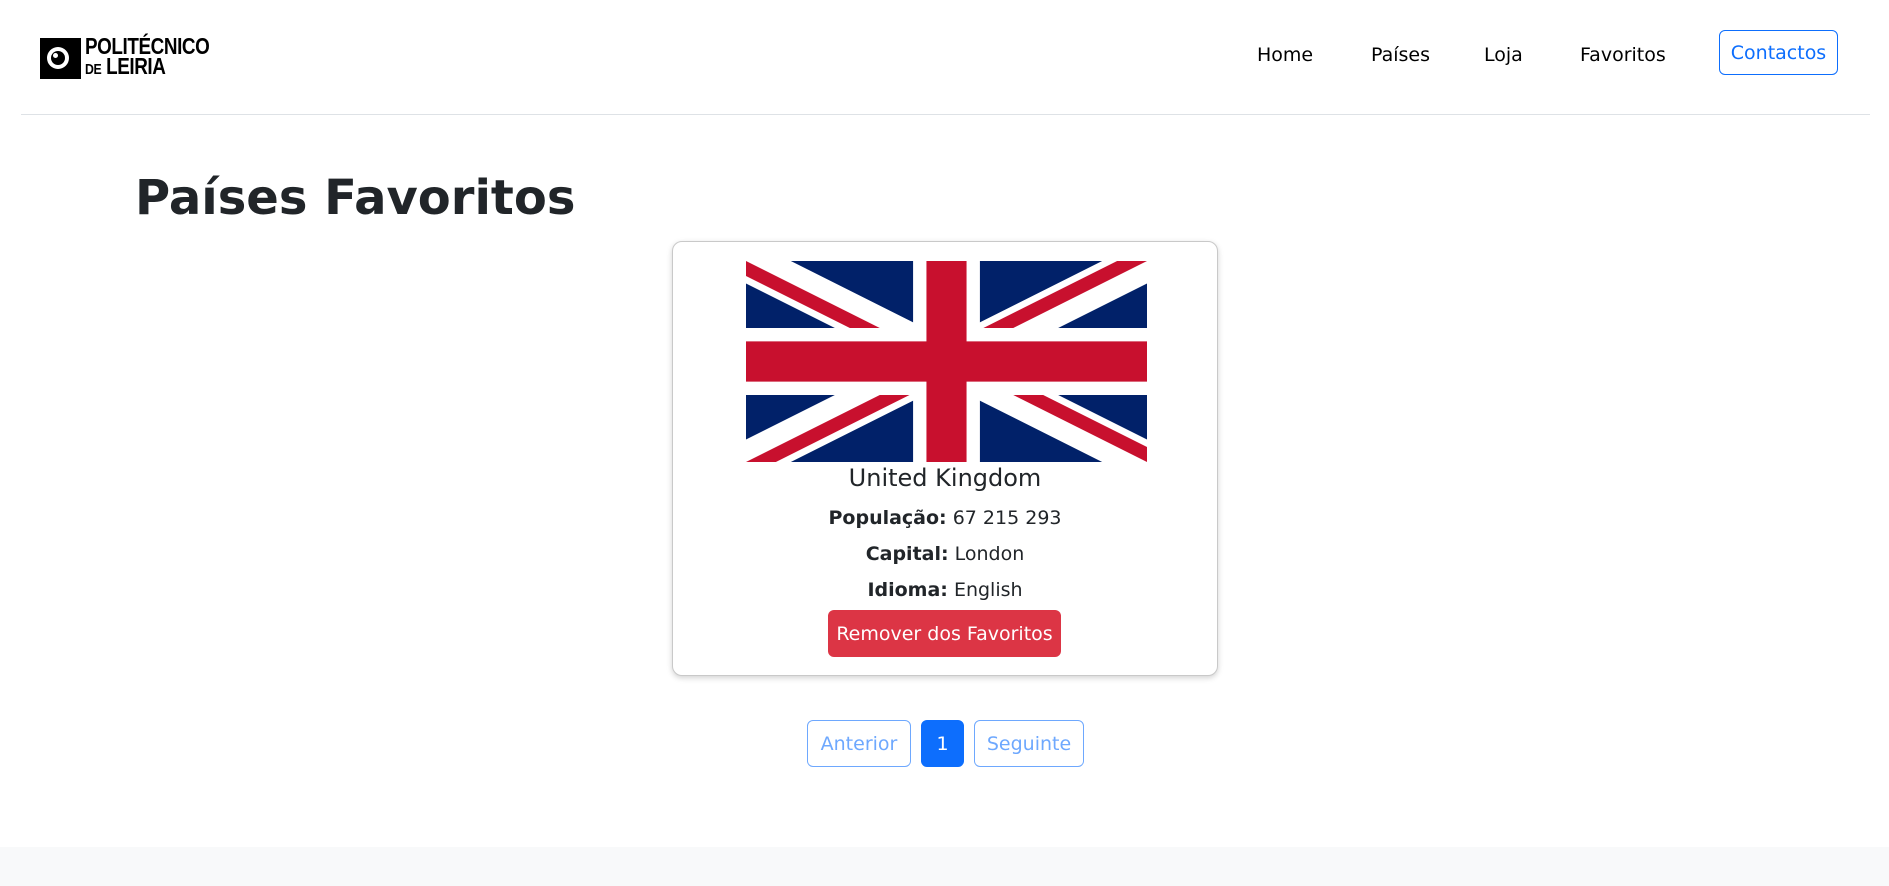 This screenshot has width=1889, height=886. What do you see at coordinates (93, 69) in the screenshot?
I see `logo-line2-prefix: DE` at bounding box center [93, 69].